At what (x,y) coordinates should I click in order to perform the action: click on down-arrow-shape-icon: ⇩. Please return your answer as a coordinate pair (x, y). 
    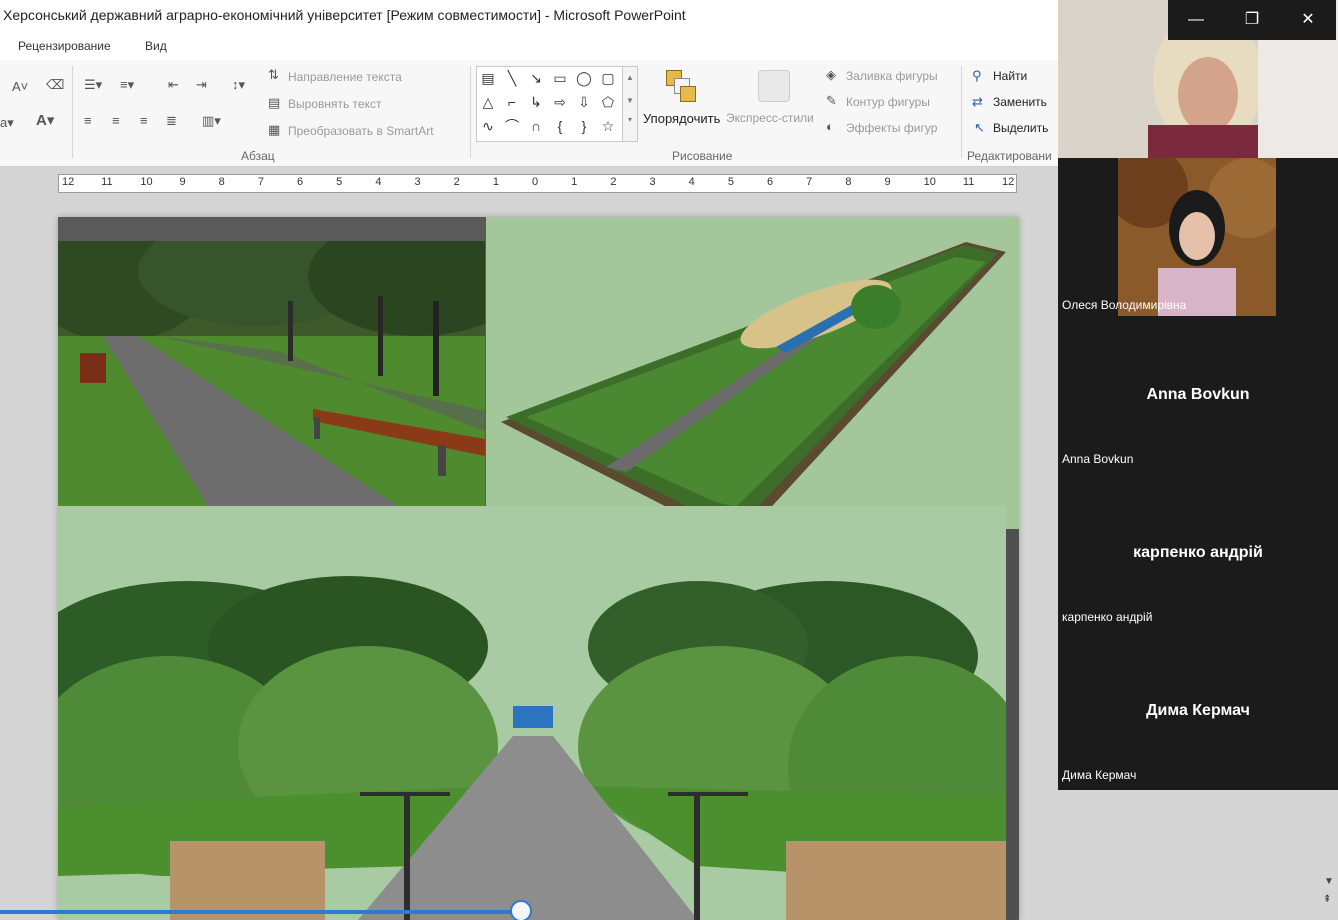
    Looking at the image, I should click on (584, 102).